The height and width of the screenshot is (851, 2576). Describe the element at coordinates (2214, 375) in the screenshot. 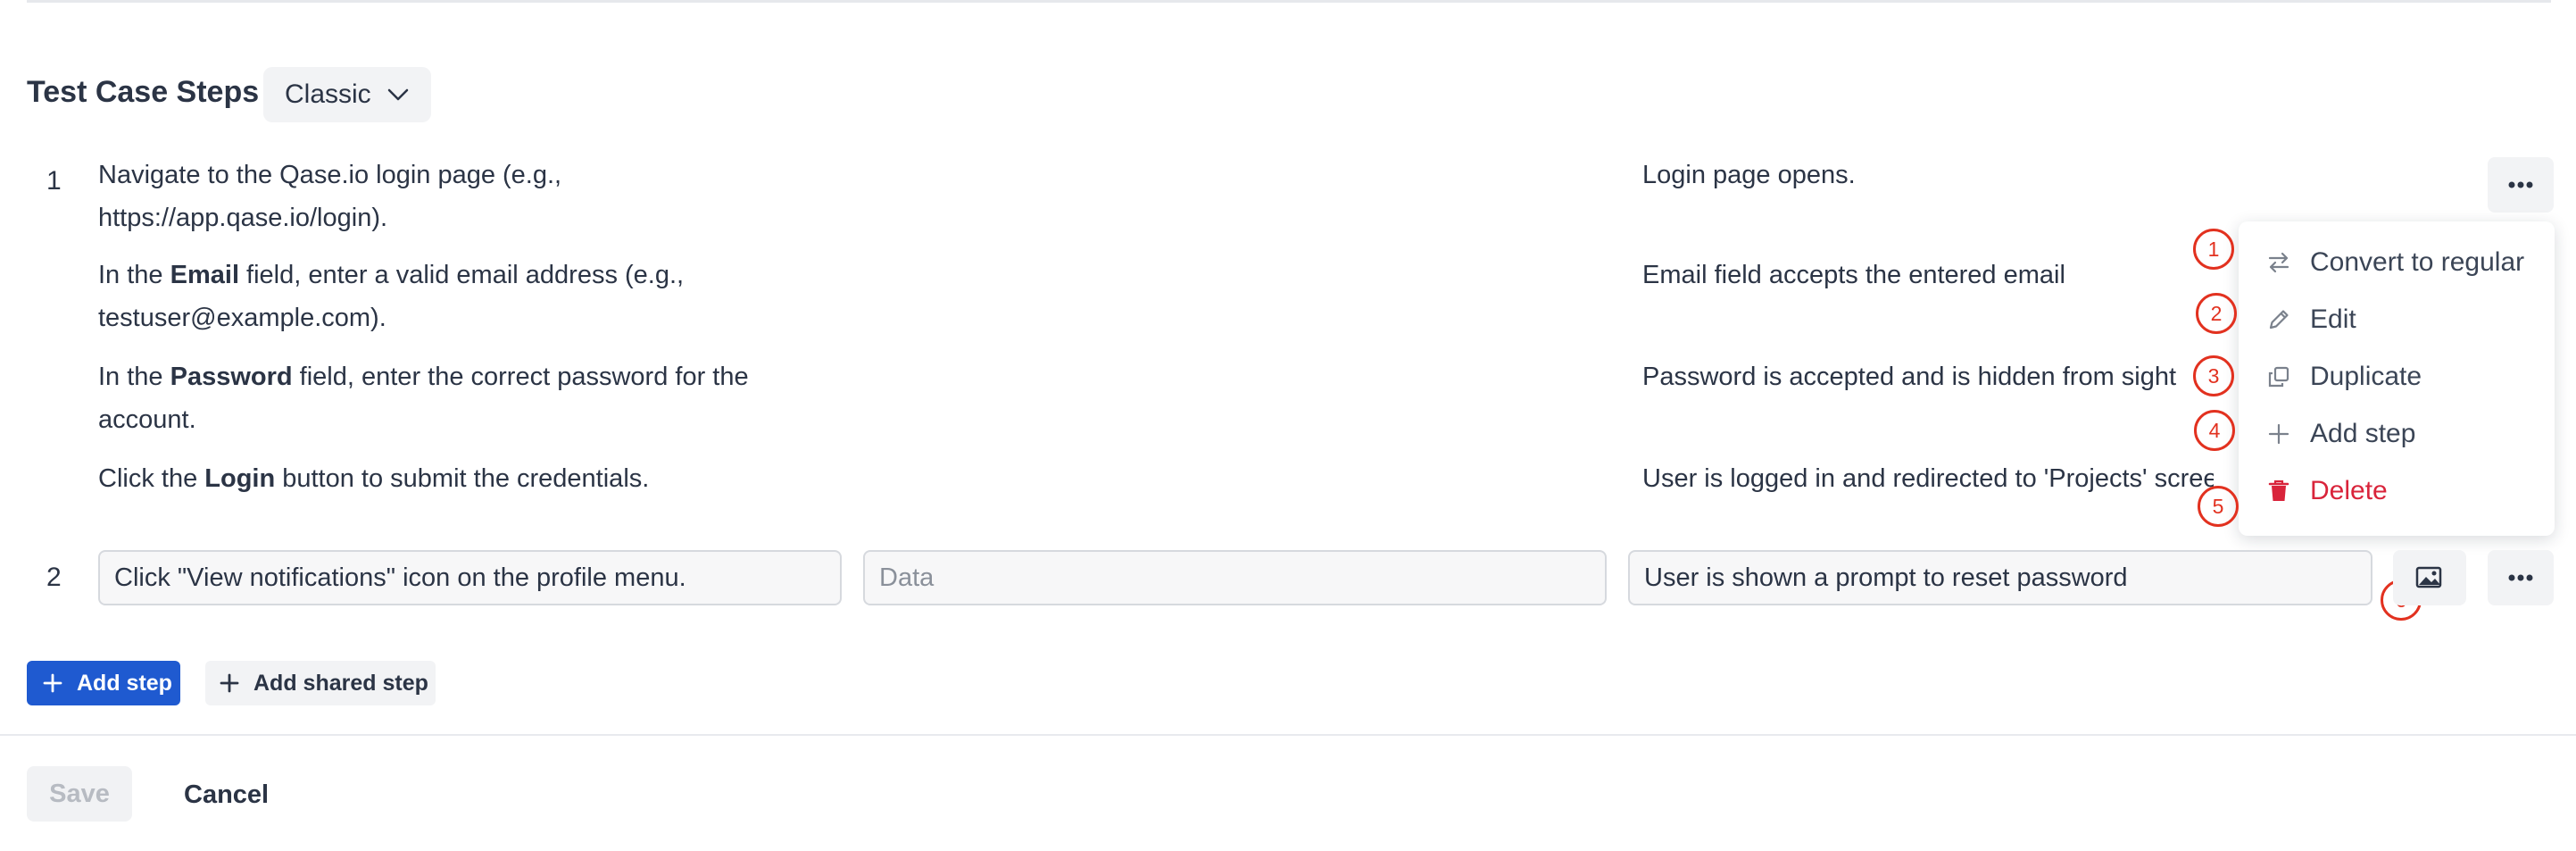

I see `annotation-callout-3: 3` at that location.